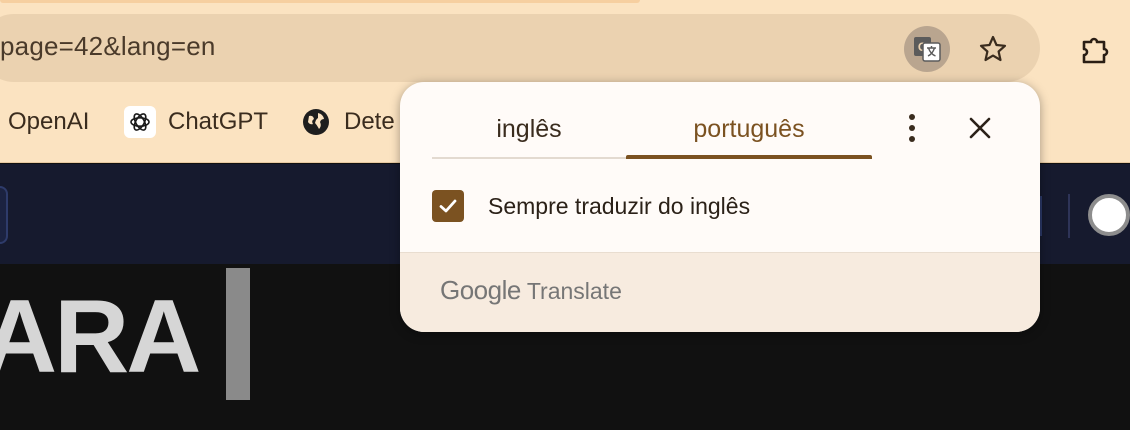  What do you see at coordinates (369, 121) in the screenshot?
I see `bookmark-label: Dete` at bounding box center [369, 121].